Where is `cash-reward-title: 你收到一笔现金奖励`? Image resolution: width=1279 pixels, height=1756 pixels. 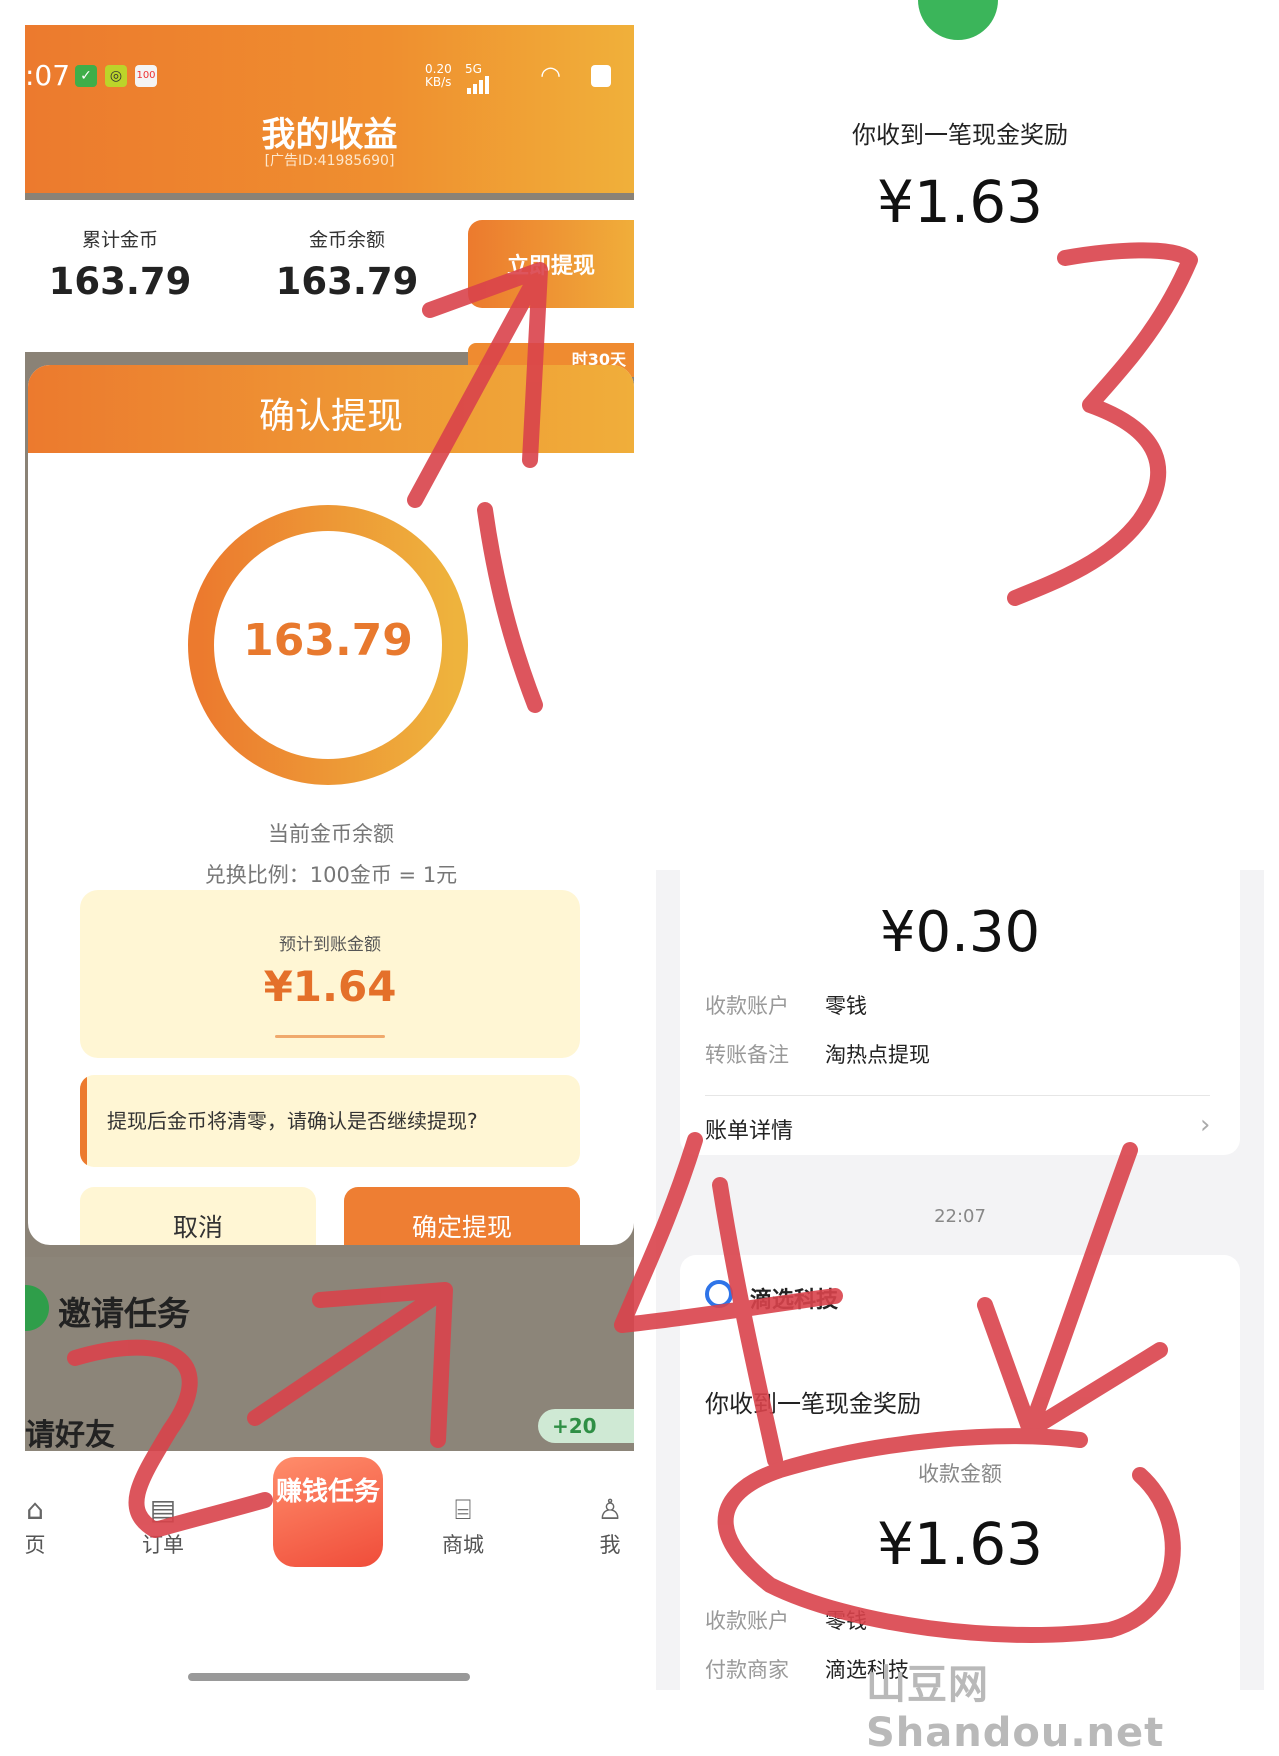 cash-reward-title: 你收到一笔现金奖励 is located at coordinates (960, 135).